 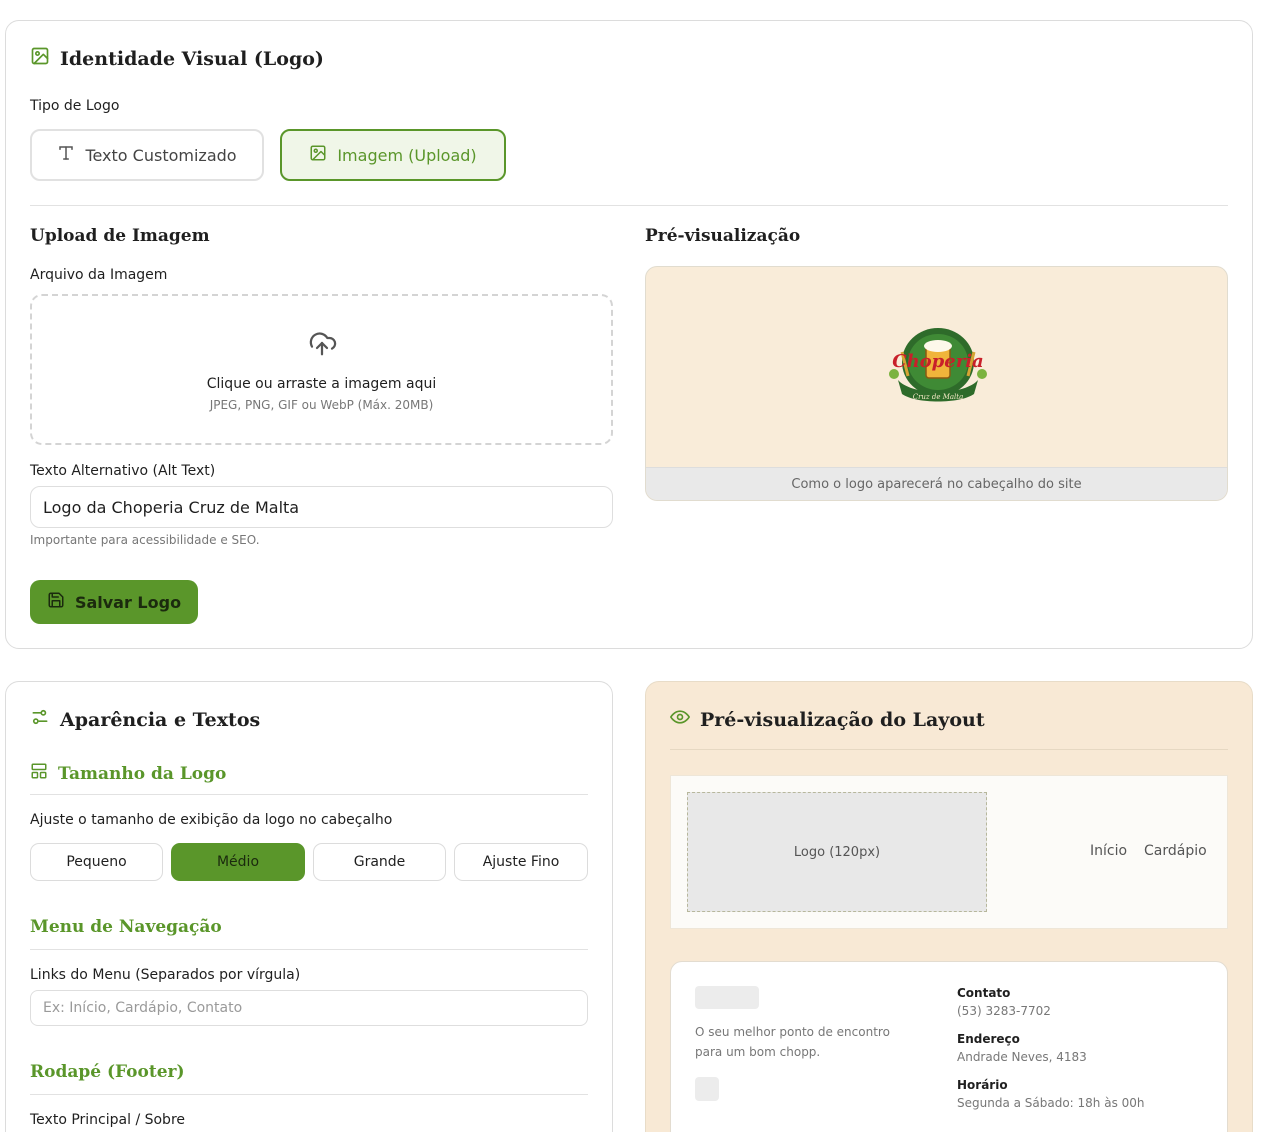 What do you see at coordinates (75, 106) in the screenshot?
I see `logo-type-label: Tipo de Logo` at bounding box center [75, 106].